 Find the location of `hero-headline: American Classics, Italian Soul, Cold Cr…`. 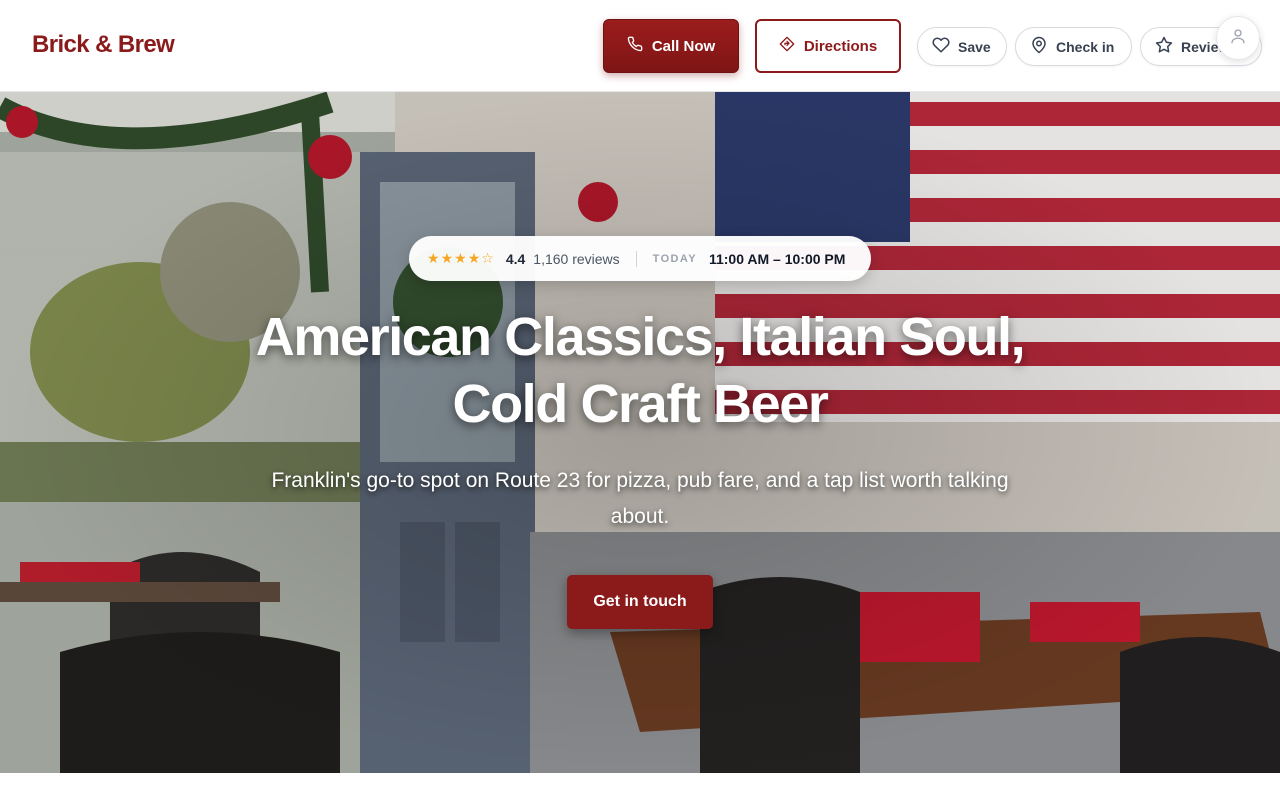

hero-headline: American Classics, Italian Soul, Cold Cr… is located at coordinates (640, 371).